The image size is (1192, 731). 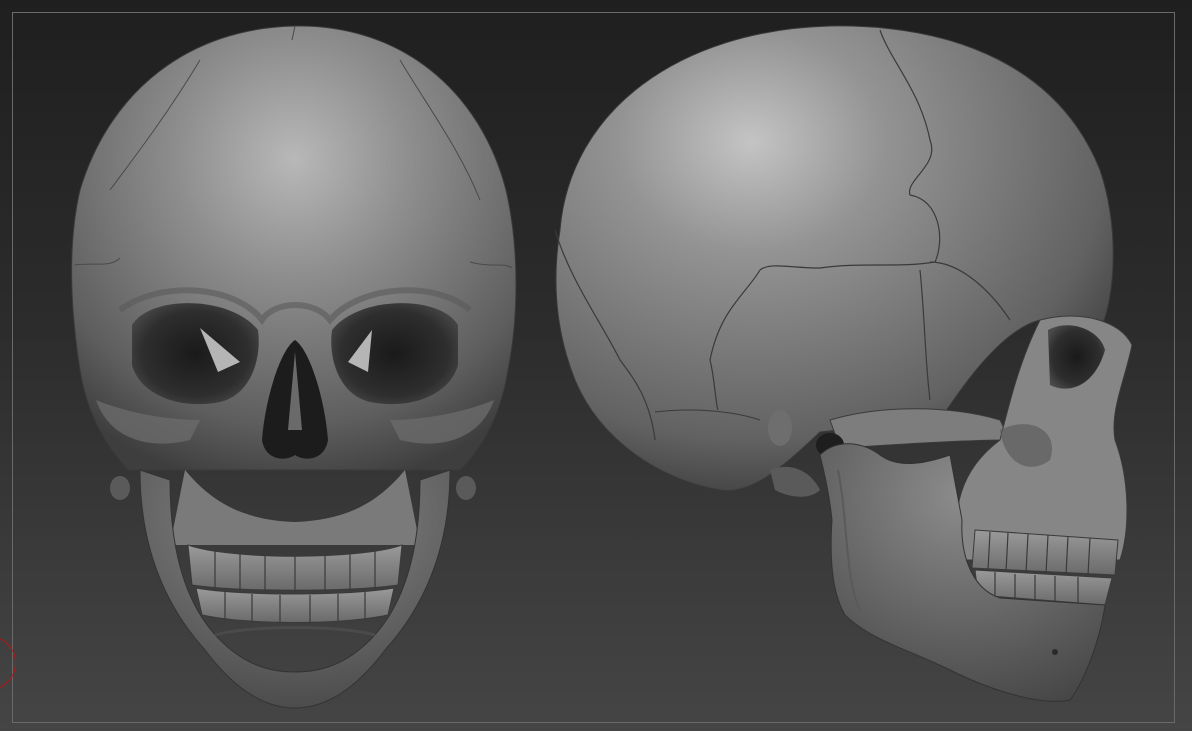 What do you see at coordinates (394, 354) in the screenshot?
I see `right-eye-socket` at bounding box center [394, 354].